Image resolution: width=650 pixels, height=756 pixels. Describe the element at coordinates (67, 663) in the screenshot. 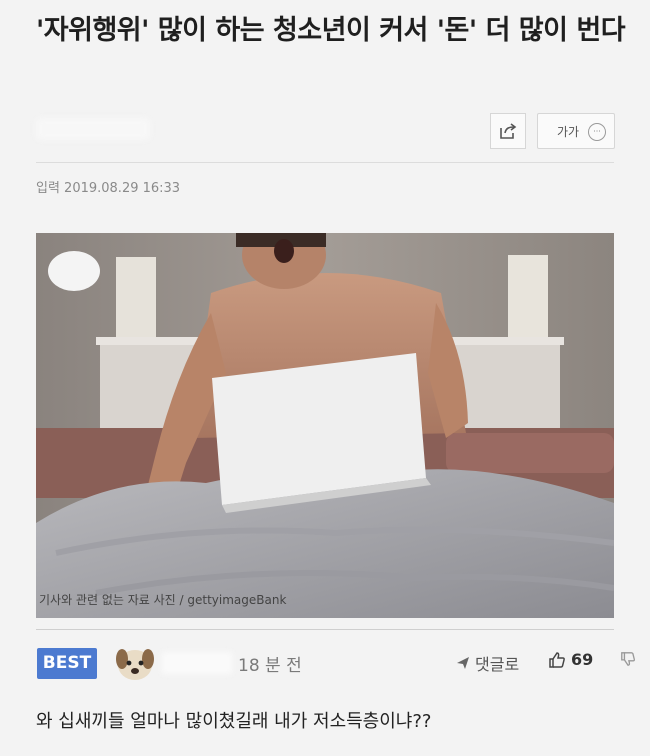

I see `best-badge: BEST` at that location.